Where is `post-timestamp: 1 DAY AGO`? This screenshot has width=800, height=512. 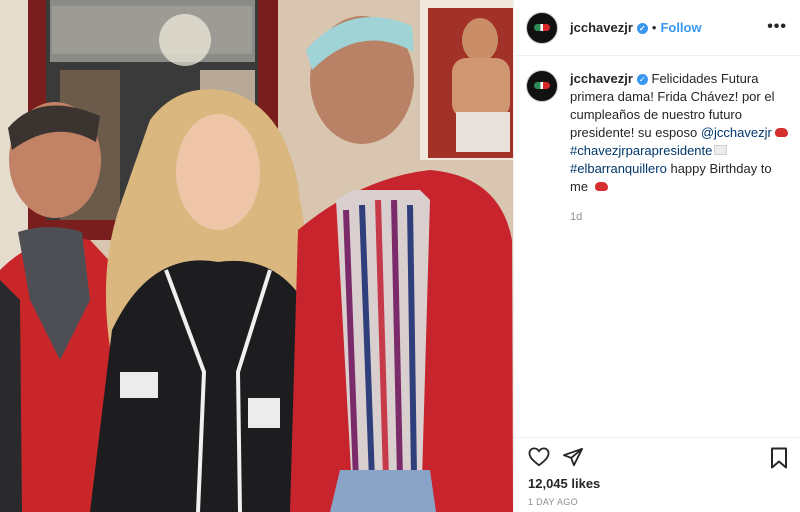 post-timestamp: 1 DAY AGO is located at coordinates (553, 502).